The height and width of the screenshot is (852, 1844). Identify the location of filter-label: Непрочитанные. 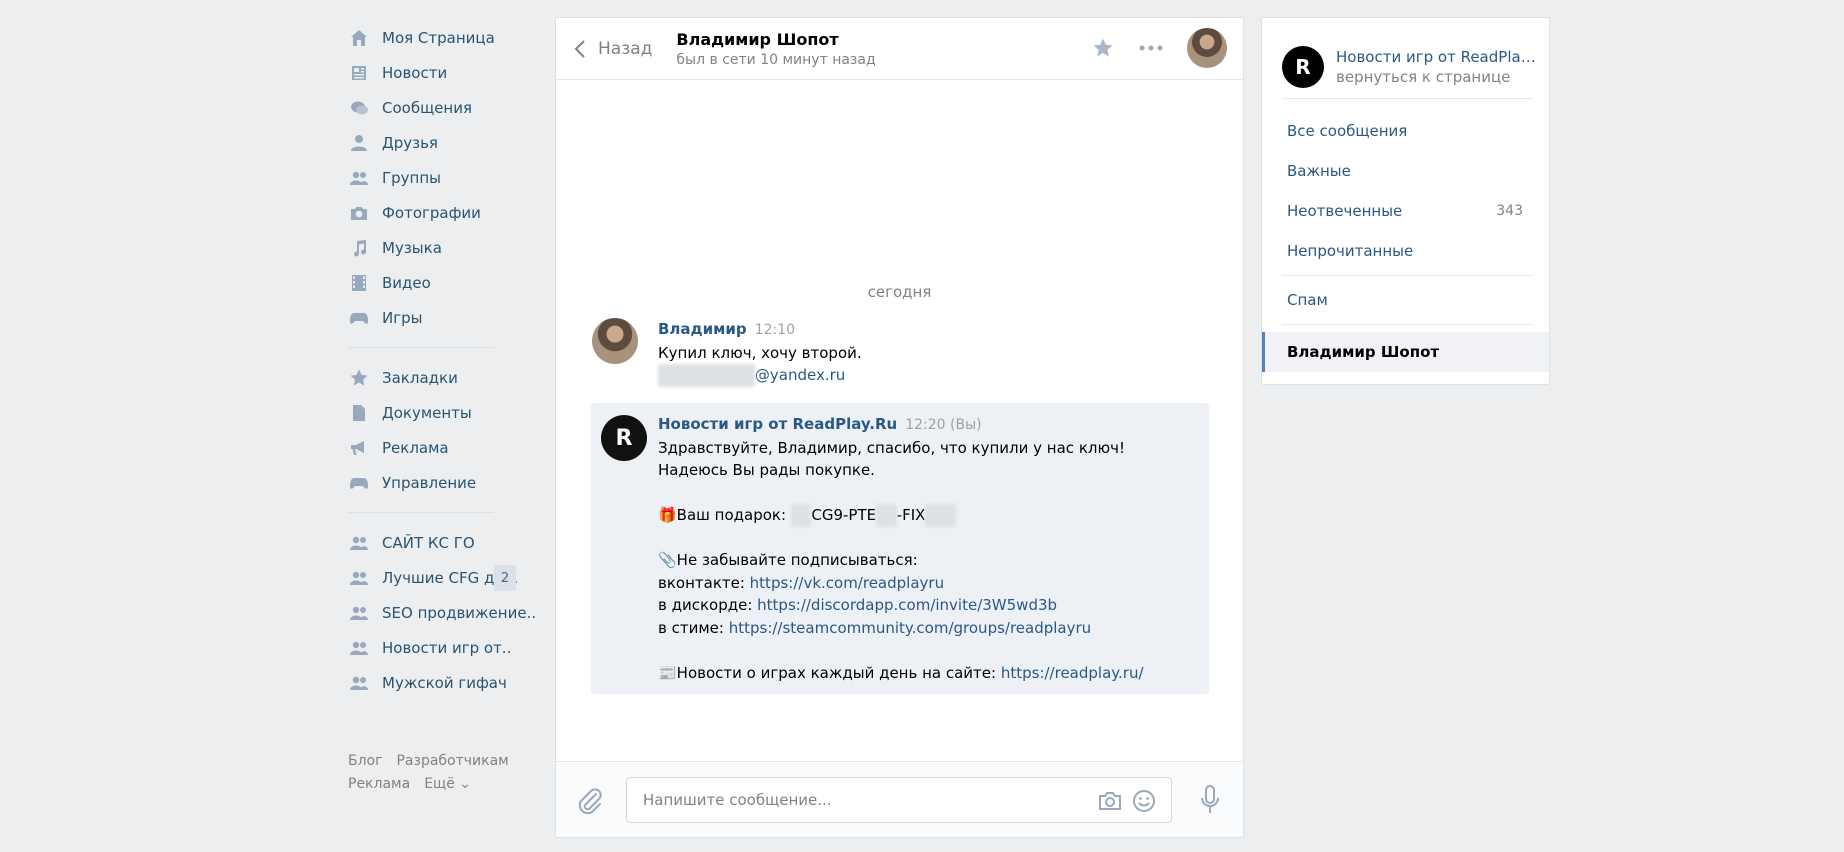
(1350, 251).